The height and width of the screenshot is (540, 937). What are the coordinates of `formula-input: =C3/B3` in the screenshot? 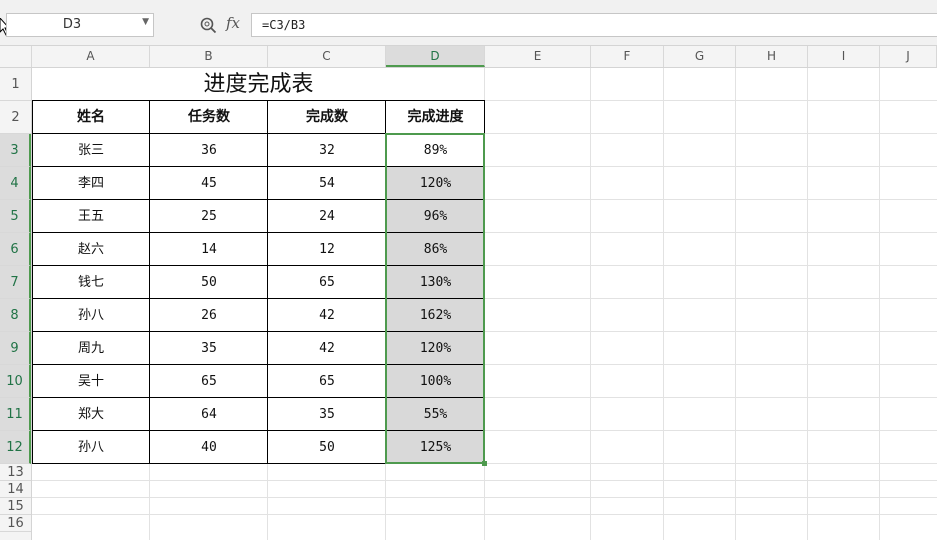 It's located at (594, 25).